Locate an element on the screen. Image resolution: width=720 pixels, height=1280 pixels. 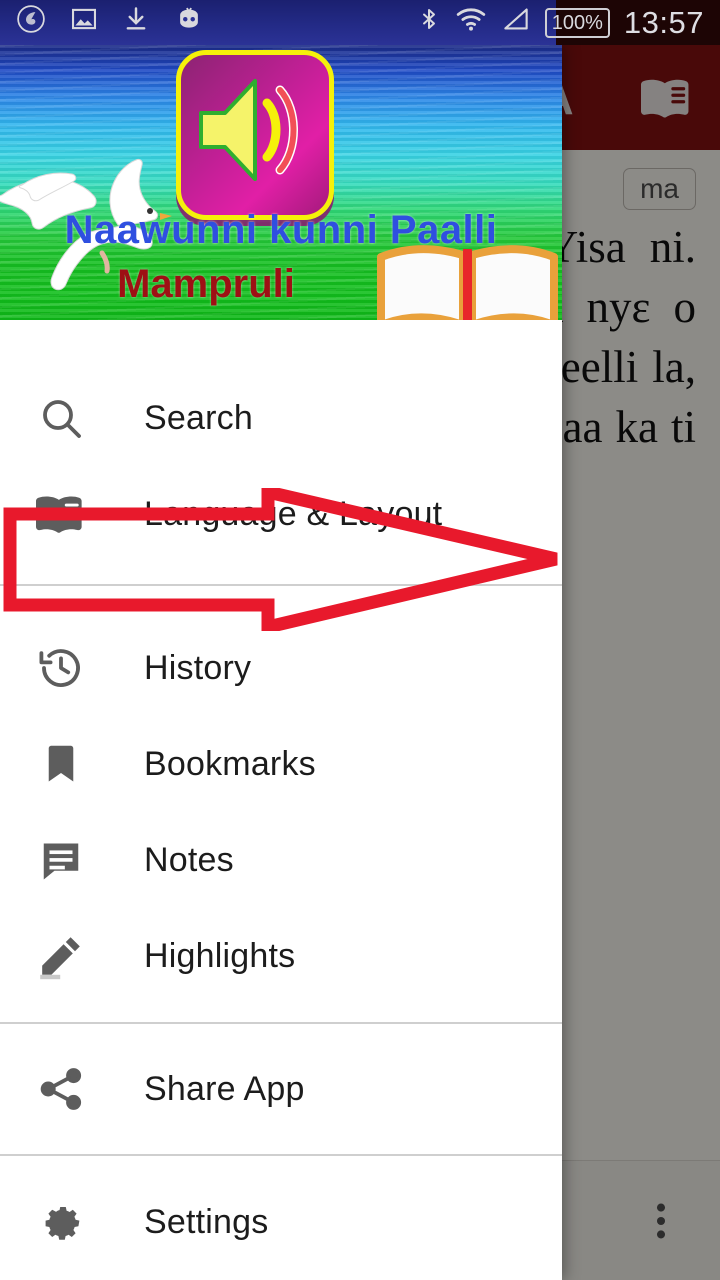
speaker-icon is located at coordinates (255, 135).